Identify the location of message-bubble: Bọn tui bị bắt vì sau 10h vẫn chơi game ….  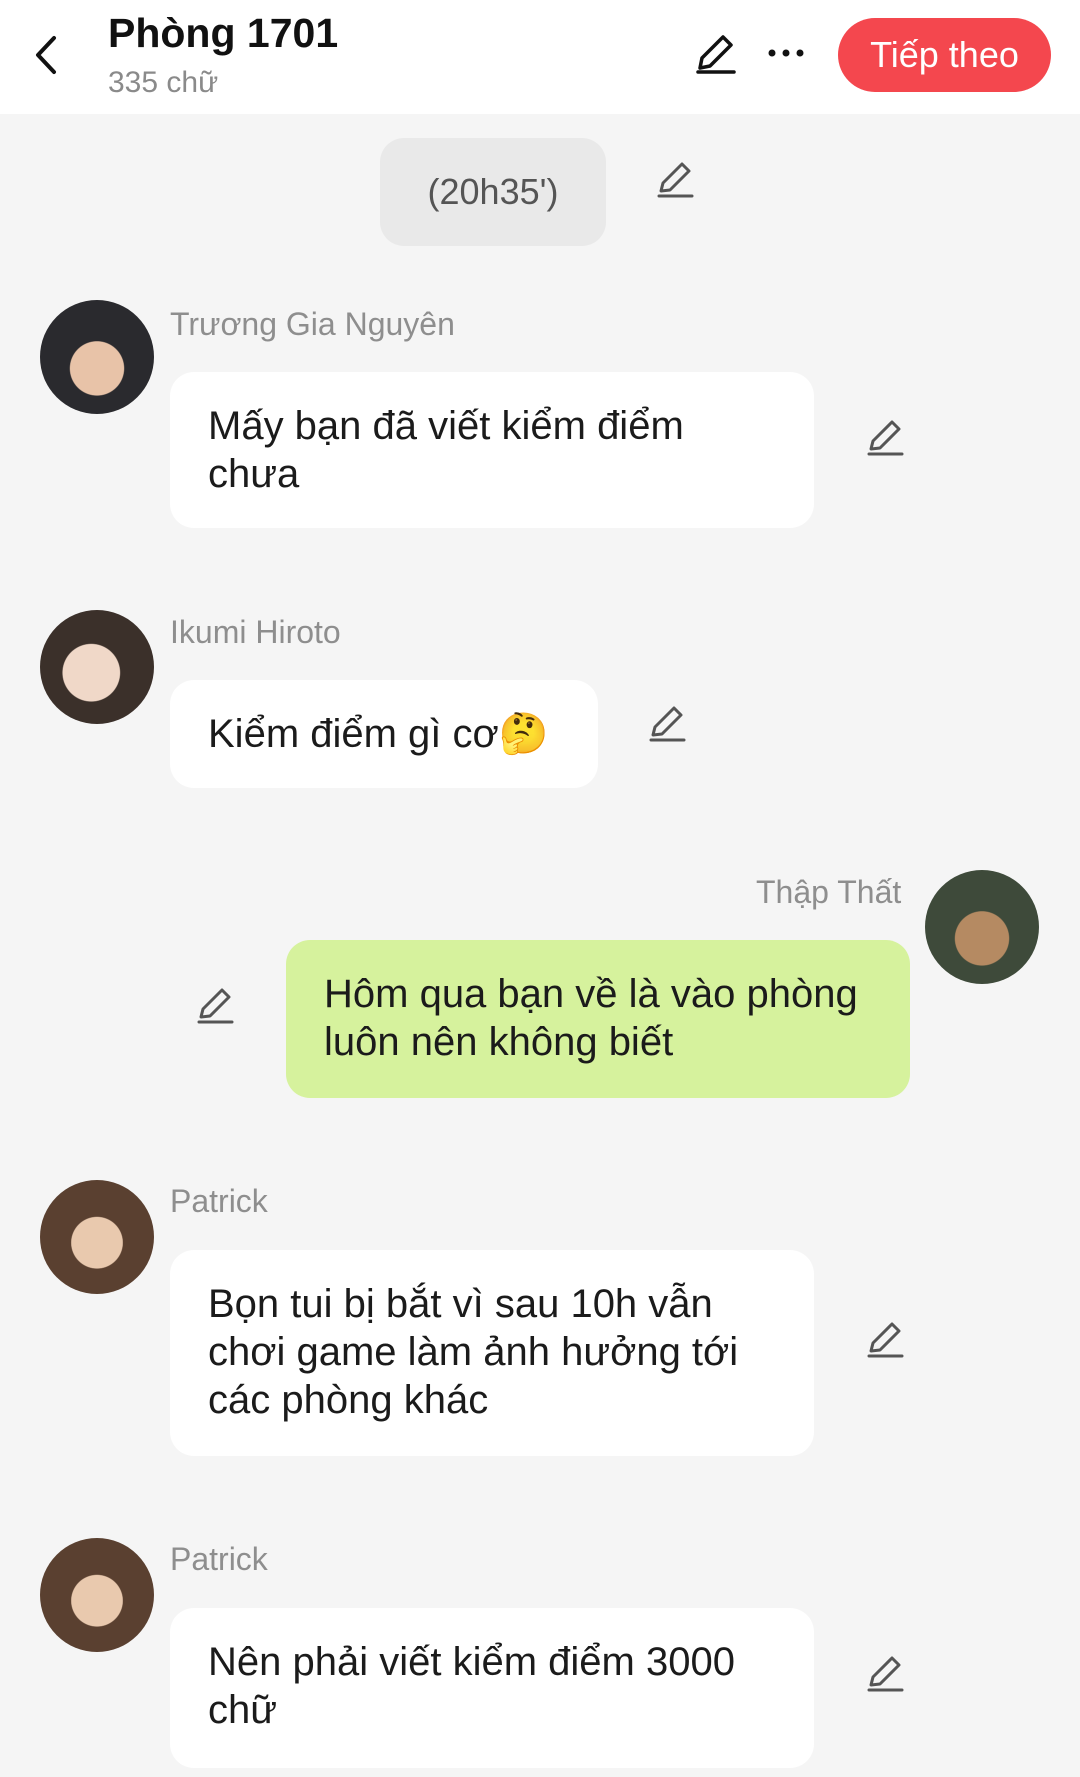
(492, 1353).